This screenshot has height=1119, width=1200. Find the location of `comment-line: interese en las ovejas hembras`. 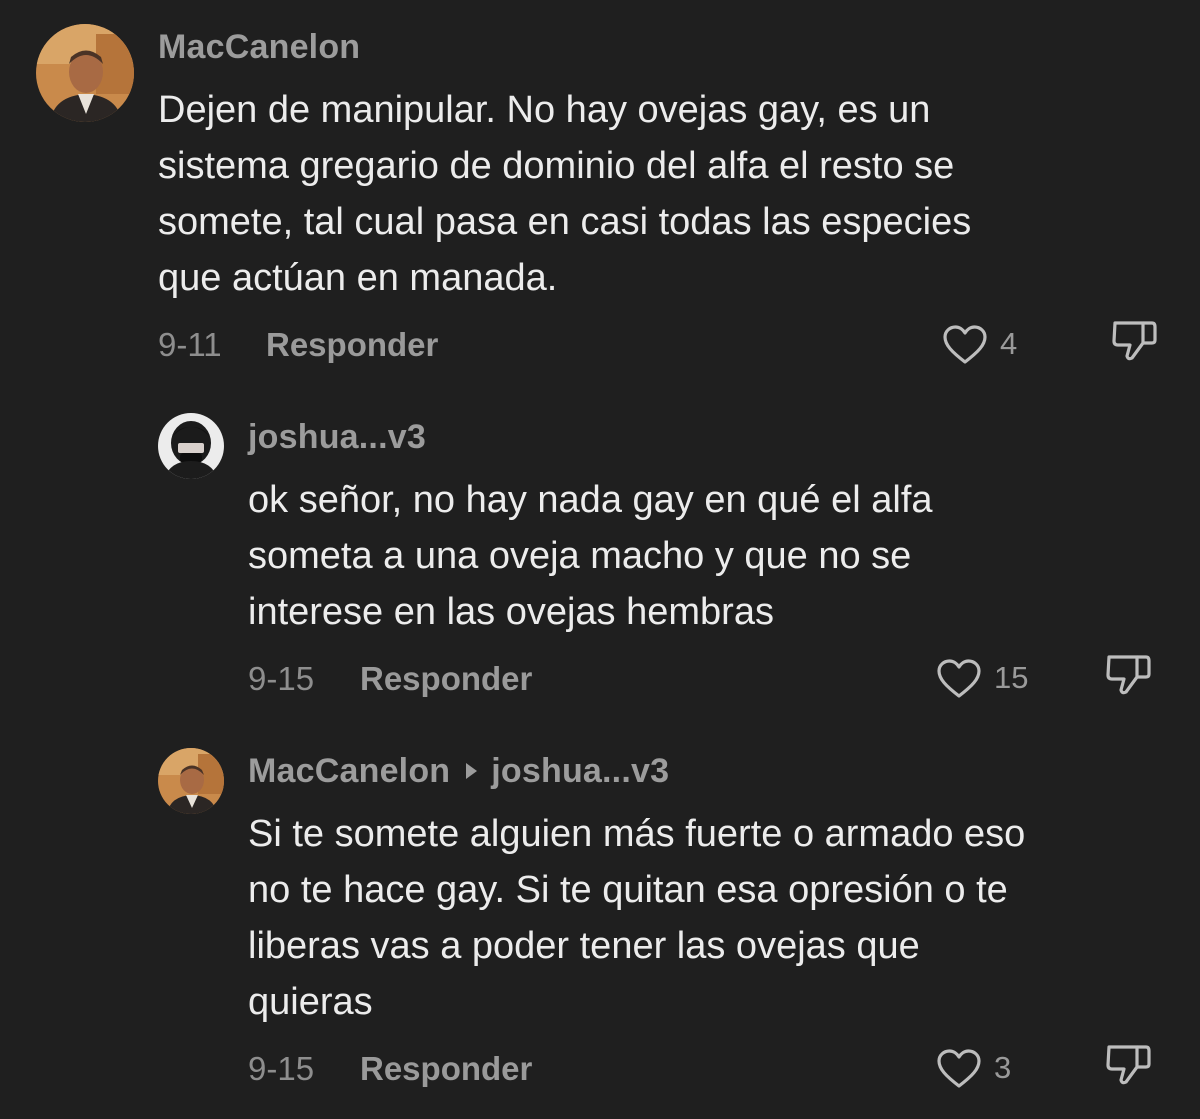

comment-line: interese en las ovejas hembras is located at coordinates (511, 612).